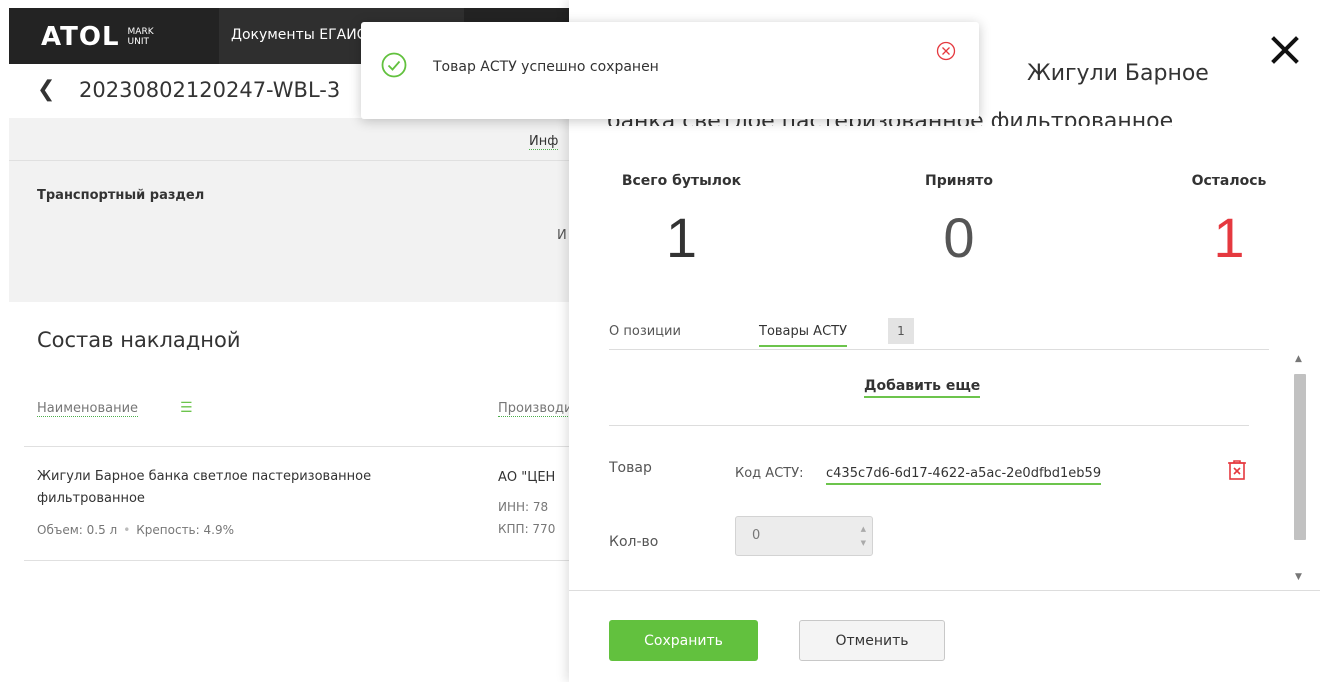 The height and width of the screenshot is (682, 1320). What do you see at coordinates (77, 530) in the screenshot?
I see `row-volume: Объем: 0.5 л` at bounding box center [77, 530].